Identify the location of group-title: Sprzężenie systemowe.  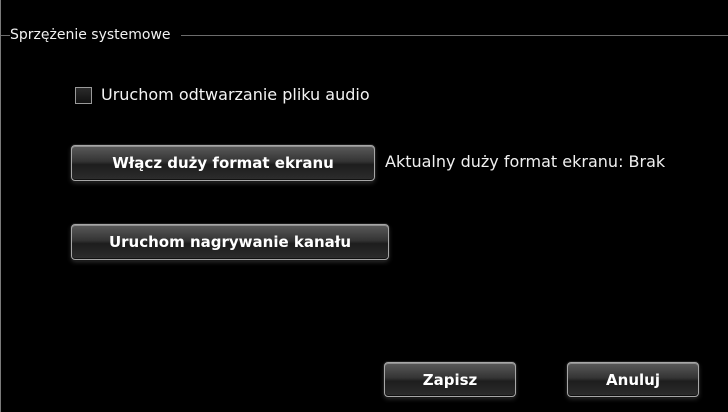
(95, 35).